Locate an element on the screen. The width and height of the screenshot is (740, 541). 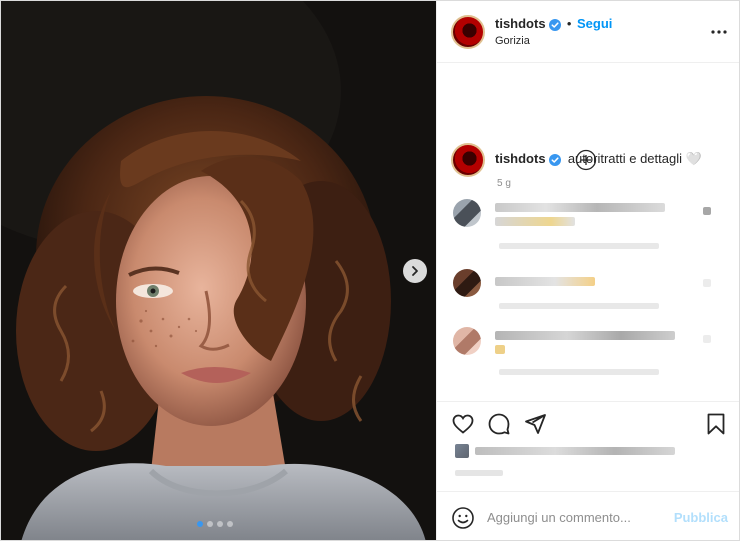
heart-icon is located at coordinates (463, 424).